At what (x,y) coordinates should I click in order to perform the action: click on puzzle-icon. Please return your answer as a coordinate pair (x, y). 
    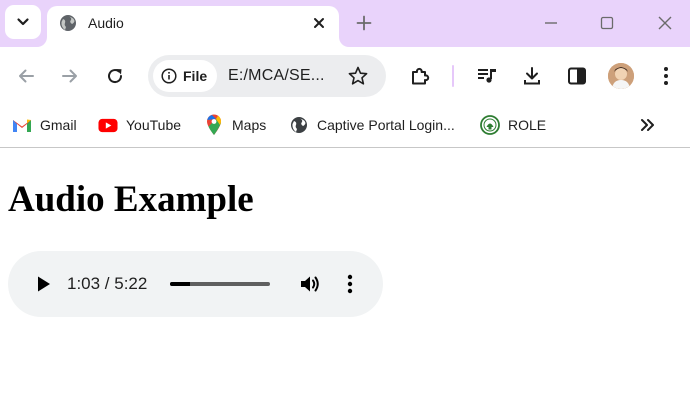
    Looking at the image, I should click on (421, 76).